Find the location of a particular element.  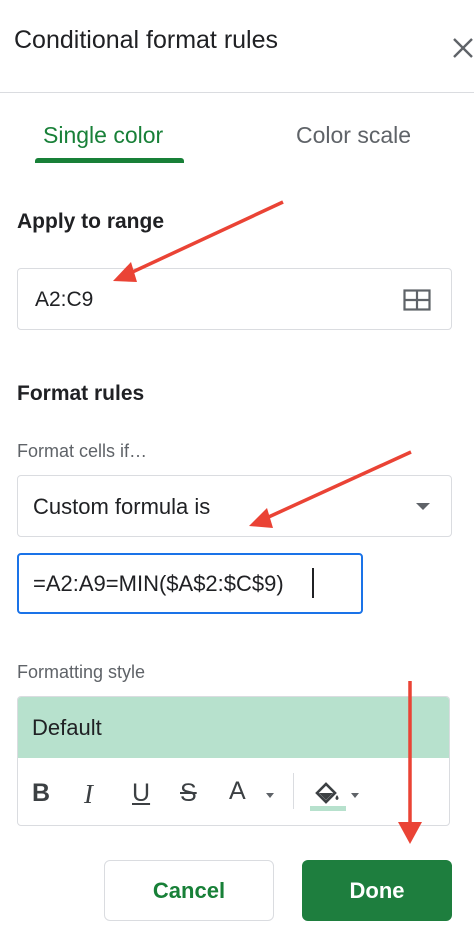

tab-single-color: Single color is located at coordinates (103, 135).